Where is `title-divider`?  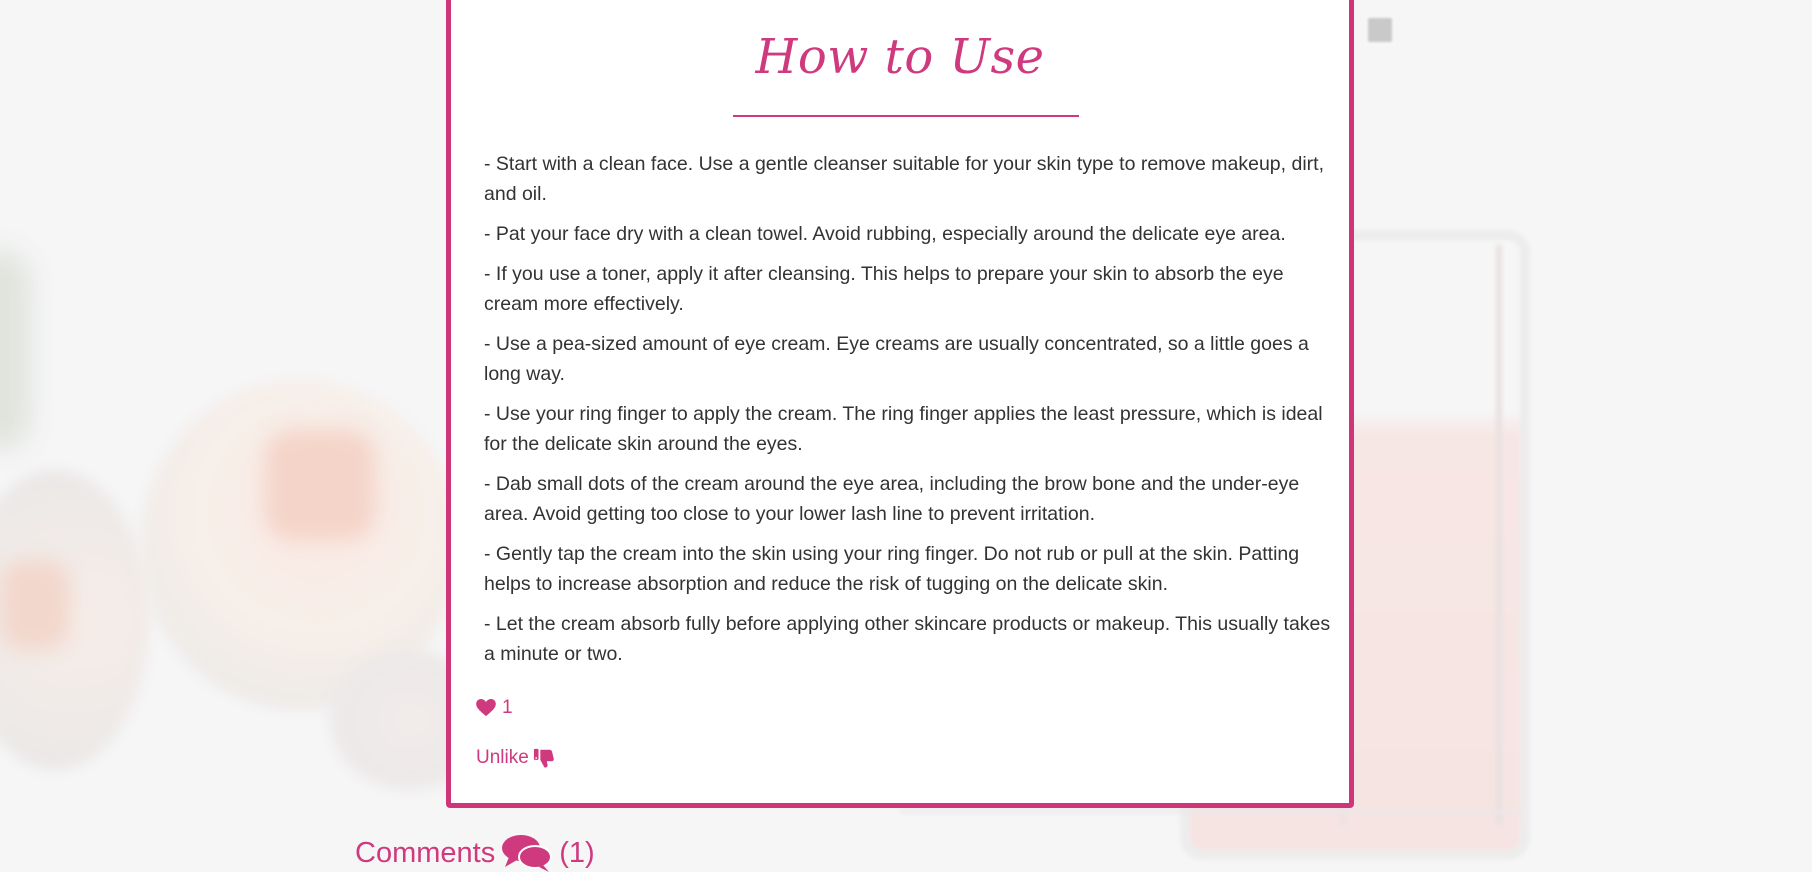 title-divider is located at coordinates (906, 116).